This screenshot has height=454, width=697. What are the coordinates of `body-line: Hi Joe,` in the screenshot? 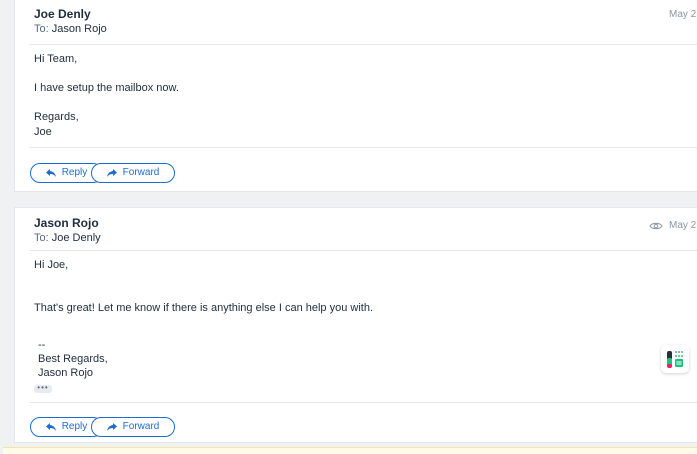 It's located at (51, 265).